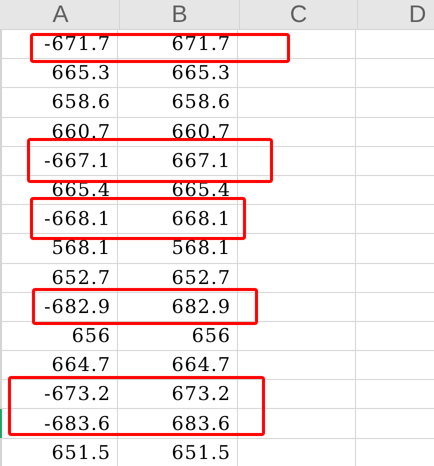 This screenshot has height=466, width=434. Describe the element at coordinates (201, 44) in the screenshot. I see `table-cell: 671.7` at that location.